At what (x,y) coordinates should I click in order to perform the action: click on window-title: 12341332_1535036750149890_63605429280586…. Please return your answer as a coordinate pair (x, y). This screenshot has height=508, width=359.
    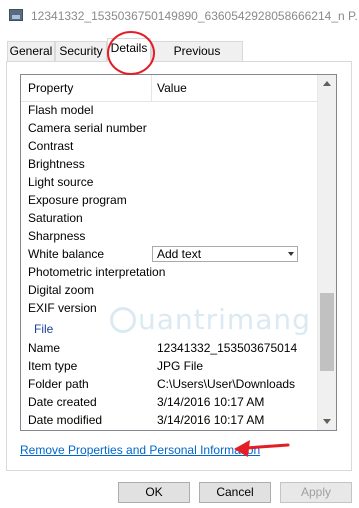
    Looking at the image, I should click on (194, 16).